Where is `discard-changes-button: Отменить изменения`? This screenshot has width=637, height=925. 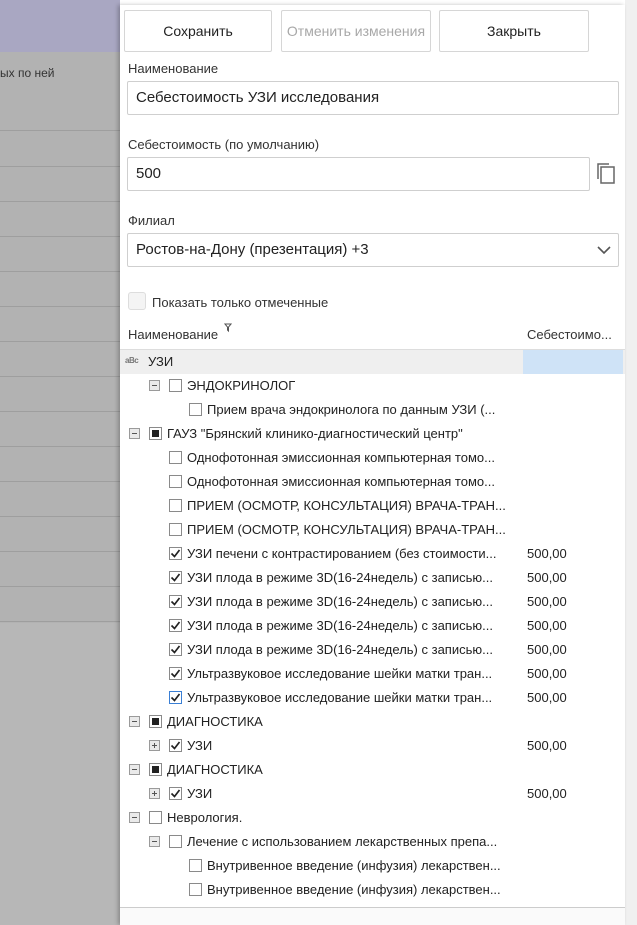
discard-changes-button: Отменить изменения is located at coordinates (356, 31).